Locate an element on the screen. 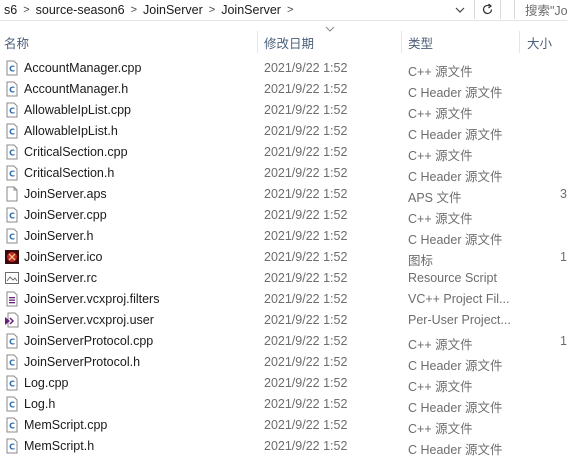 Image resolution: width=567 pixels, height=470 pixels. file-row: C MemScript.cpp 2021/9/22 1:52 C++ 源文件 is located at coordinates (283, 425).